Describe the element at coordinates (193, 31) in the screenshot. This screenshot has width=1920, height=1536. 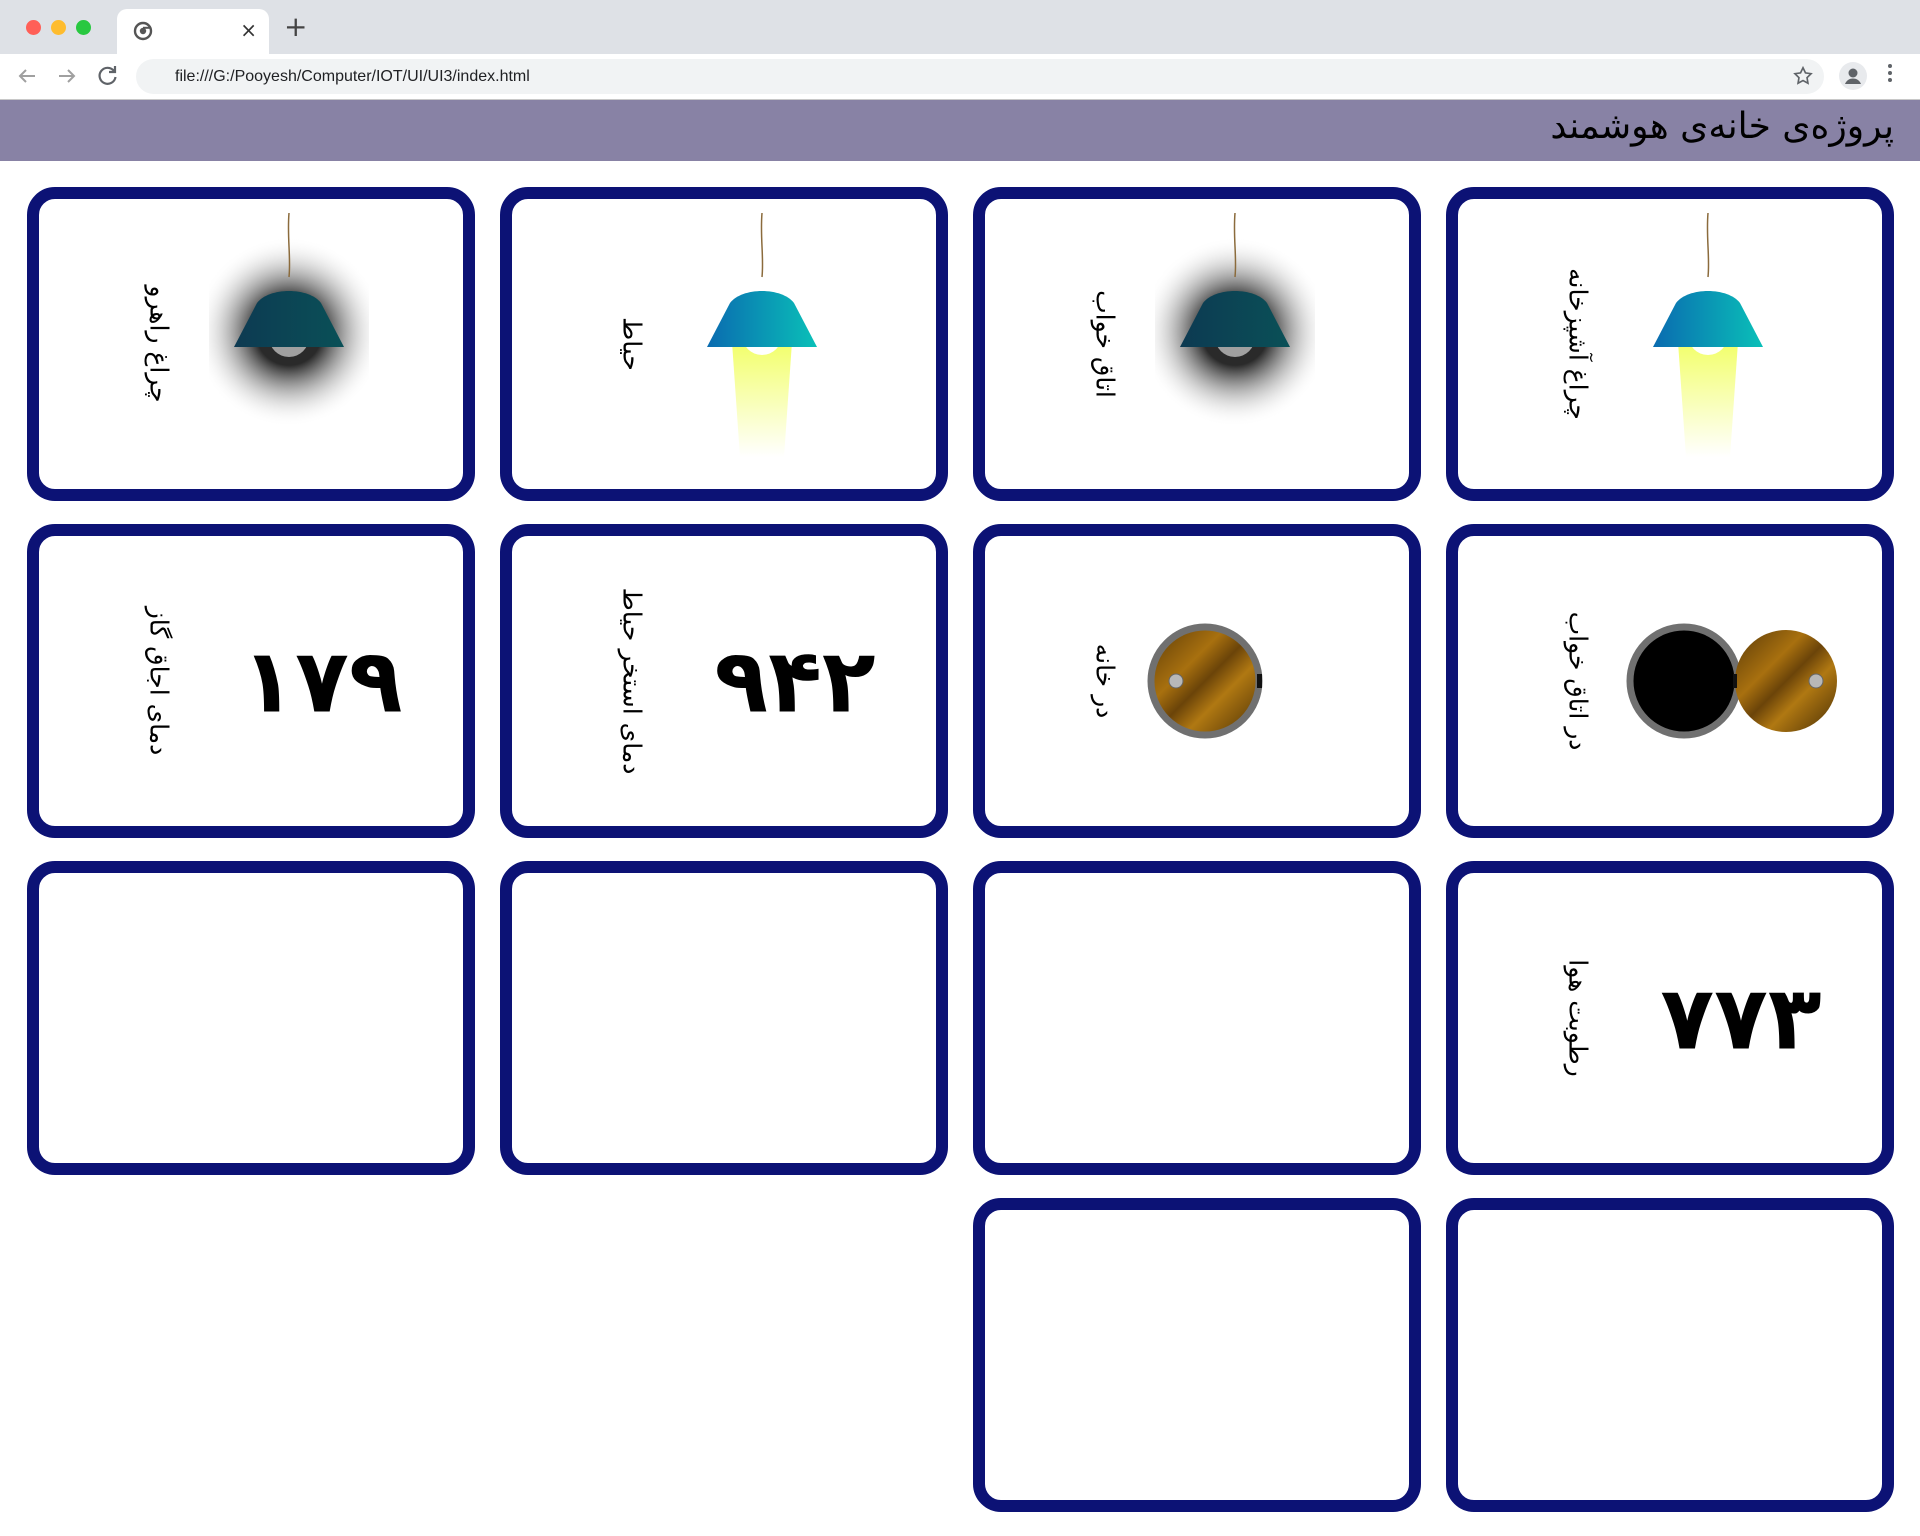
I see `browser-tab: ×` at that location.